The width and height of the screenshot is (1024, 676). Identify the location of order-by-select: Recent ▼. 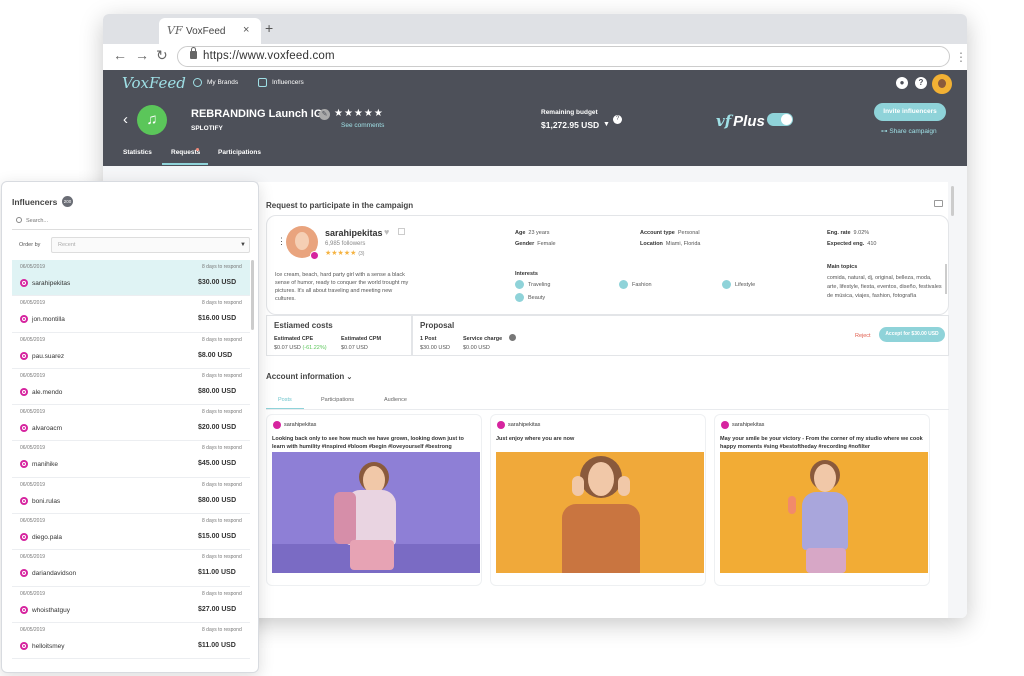
(150, 245).